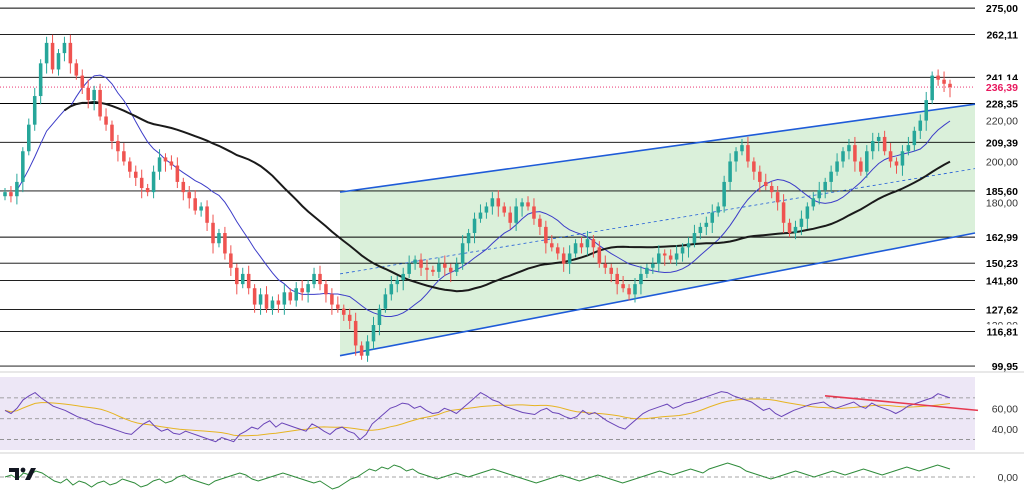 The width and height of the screenshot is (1024, 503). Describe the element at coordinates (1002, 264) in the screenshot. I see `price-tick-label: 150,23` at that location.